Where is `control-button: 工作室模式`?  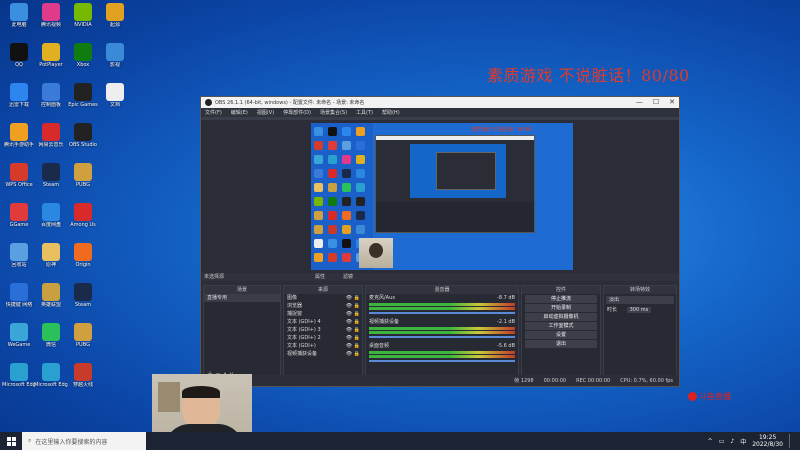
control-button: 工作室模式 is located at coordinates (561, 326).